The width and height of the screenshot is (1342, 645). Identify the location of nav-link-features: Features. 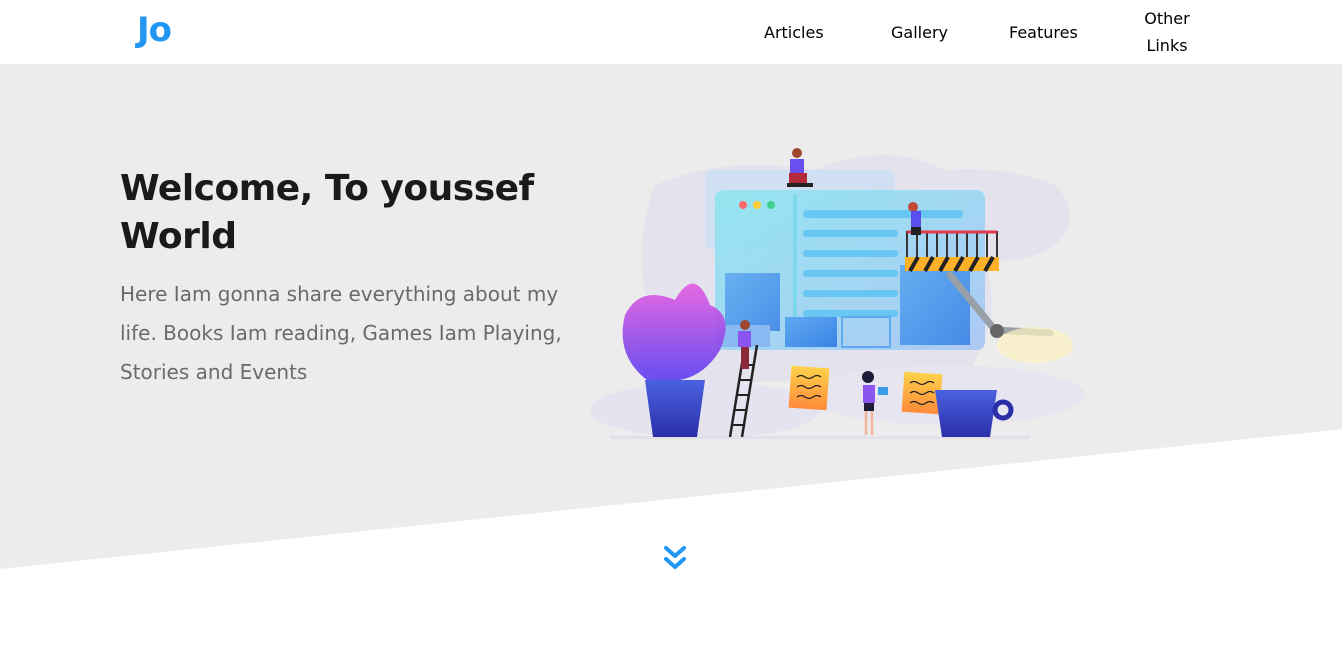
(1043, 32).